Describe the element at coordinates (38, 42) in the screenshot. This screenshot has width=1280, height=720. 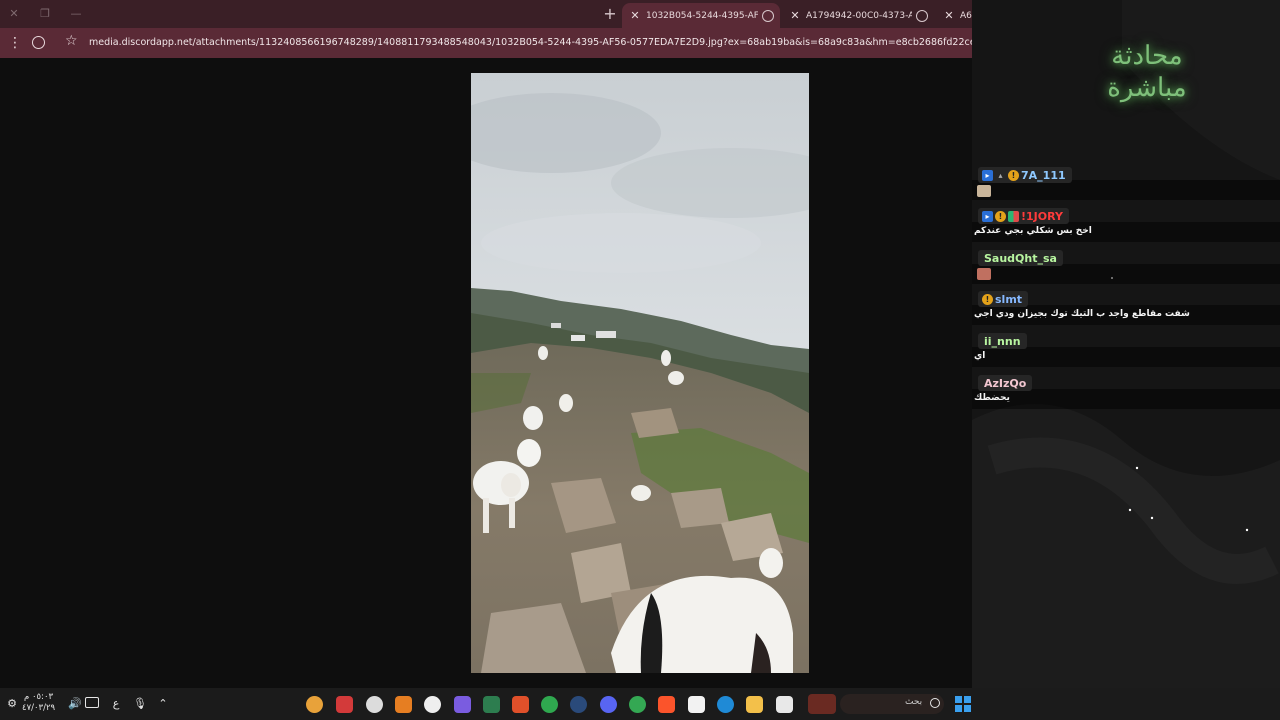
I see `site-info-icon` at that location.